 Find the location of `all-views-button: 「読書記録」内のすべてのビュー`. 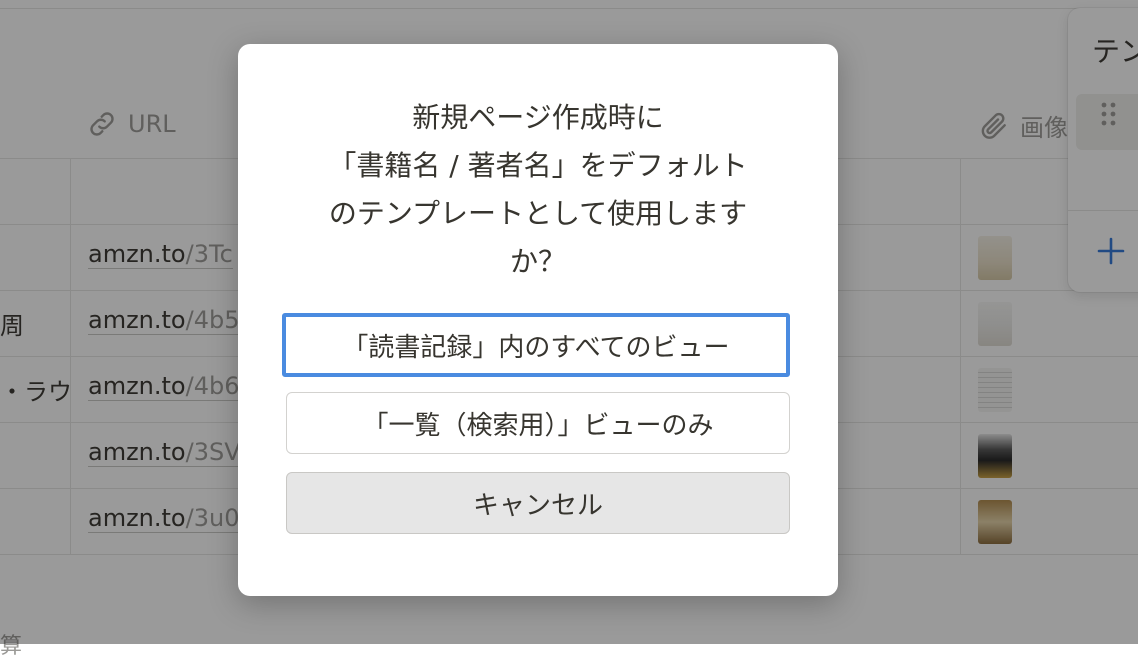

all-views-button: 「読書記録」内のすべてのビュー is located at coordinates (536, 345).